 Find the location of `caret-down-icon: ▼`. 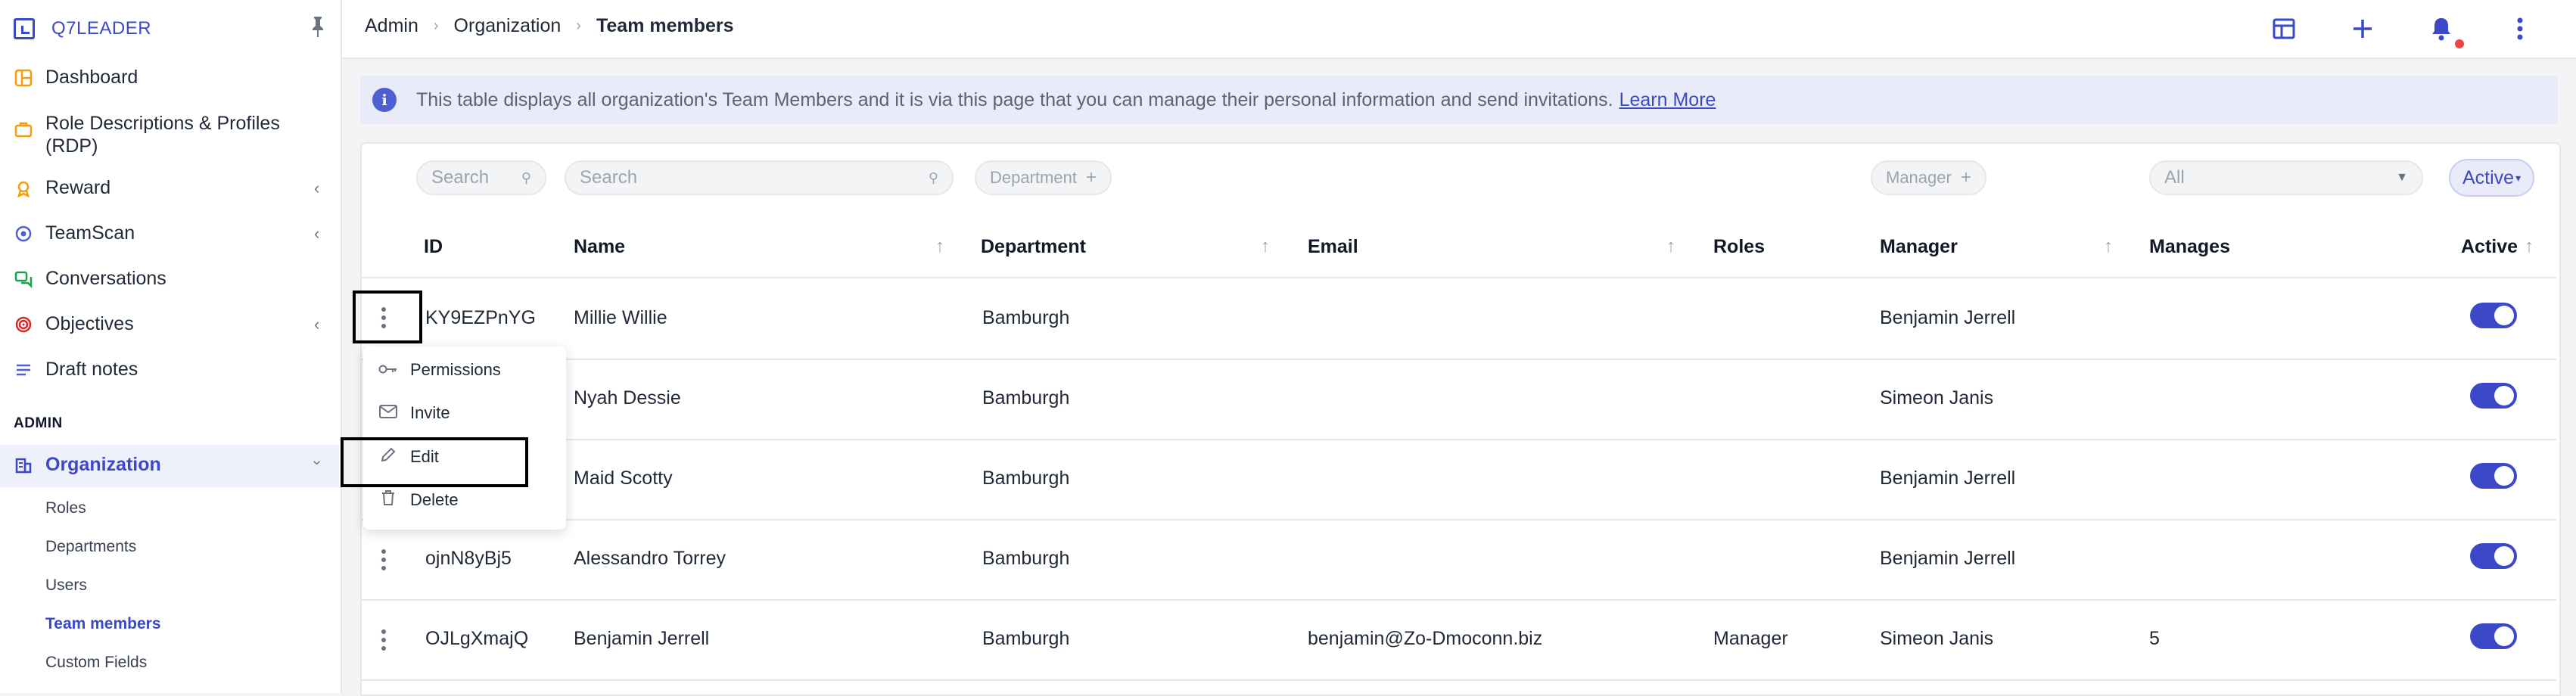

caret-down-icon: ▼ is located at coordinates (2402, 177).